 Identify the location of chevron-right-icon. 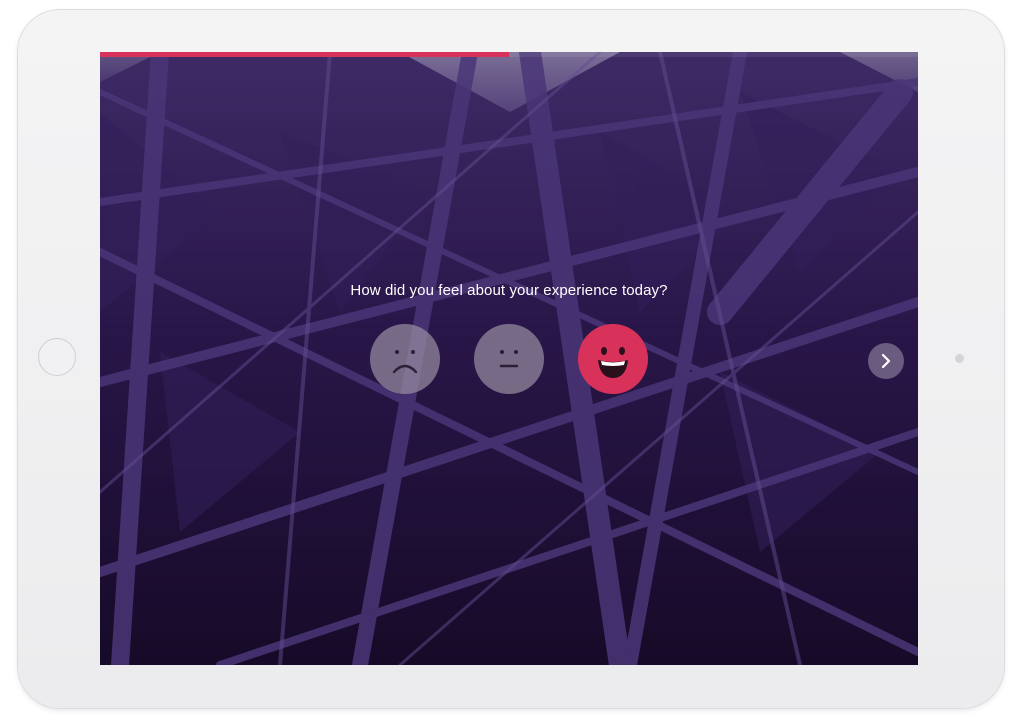
(886, 361).